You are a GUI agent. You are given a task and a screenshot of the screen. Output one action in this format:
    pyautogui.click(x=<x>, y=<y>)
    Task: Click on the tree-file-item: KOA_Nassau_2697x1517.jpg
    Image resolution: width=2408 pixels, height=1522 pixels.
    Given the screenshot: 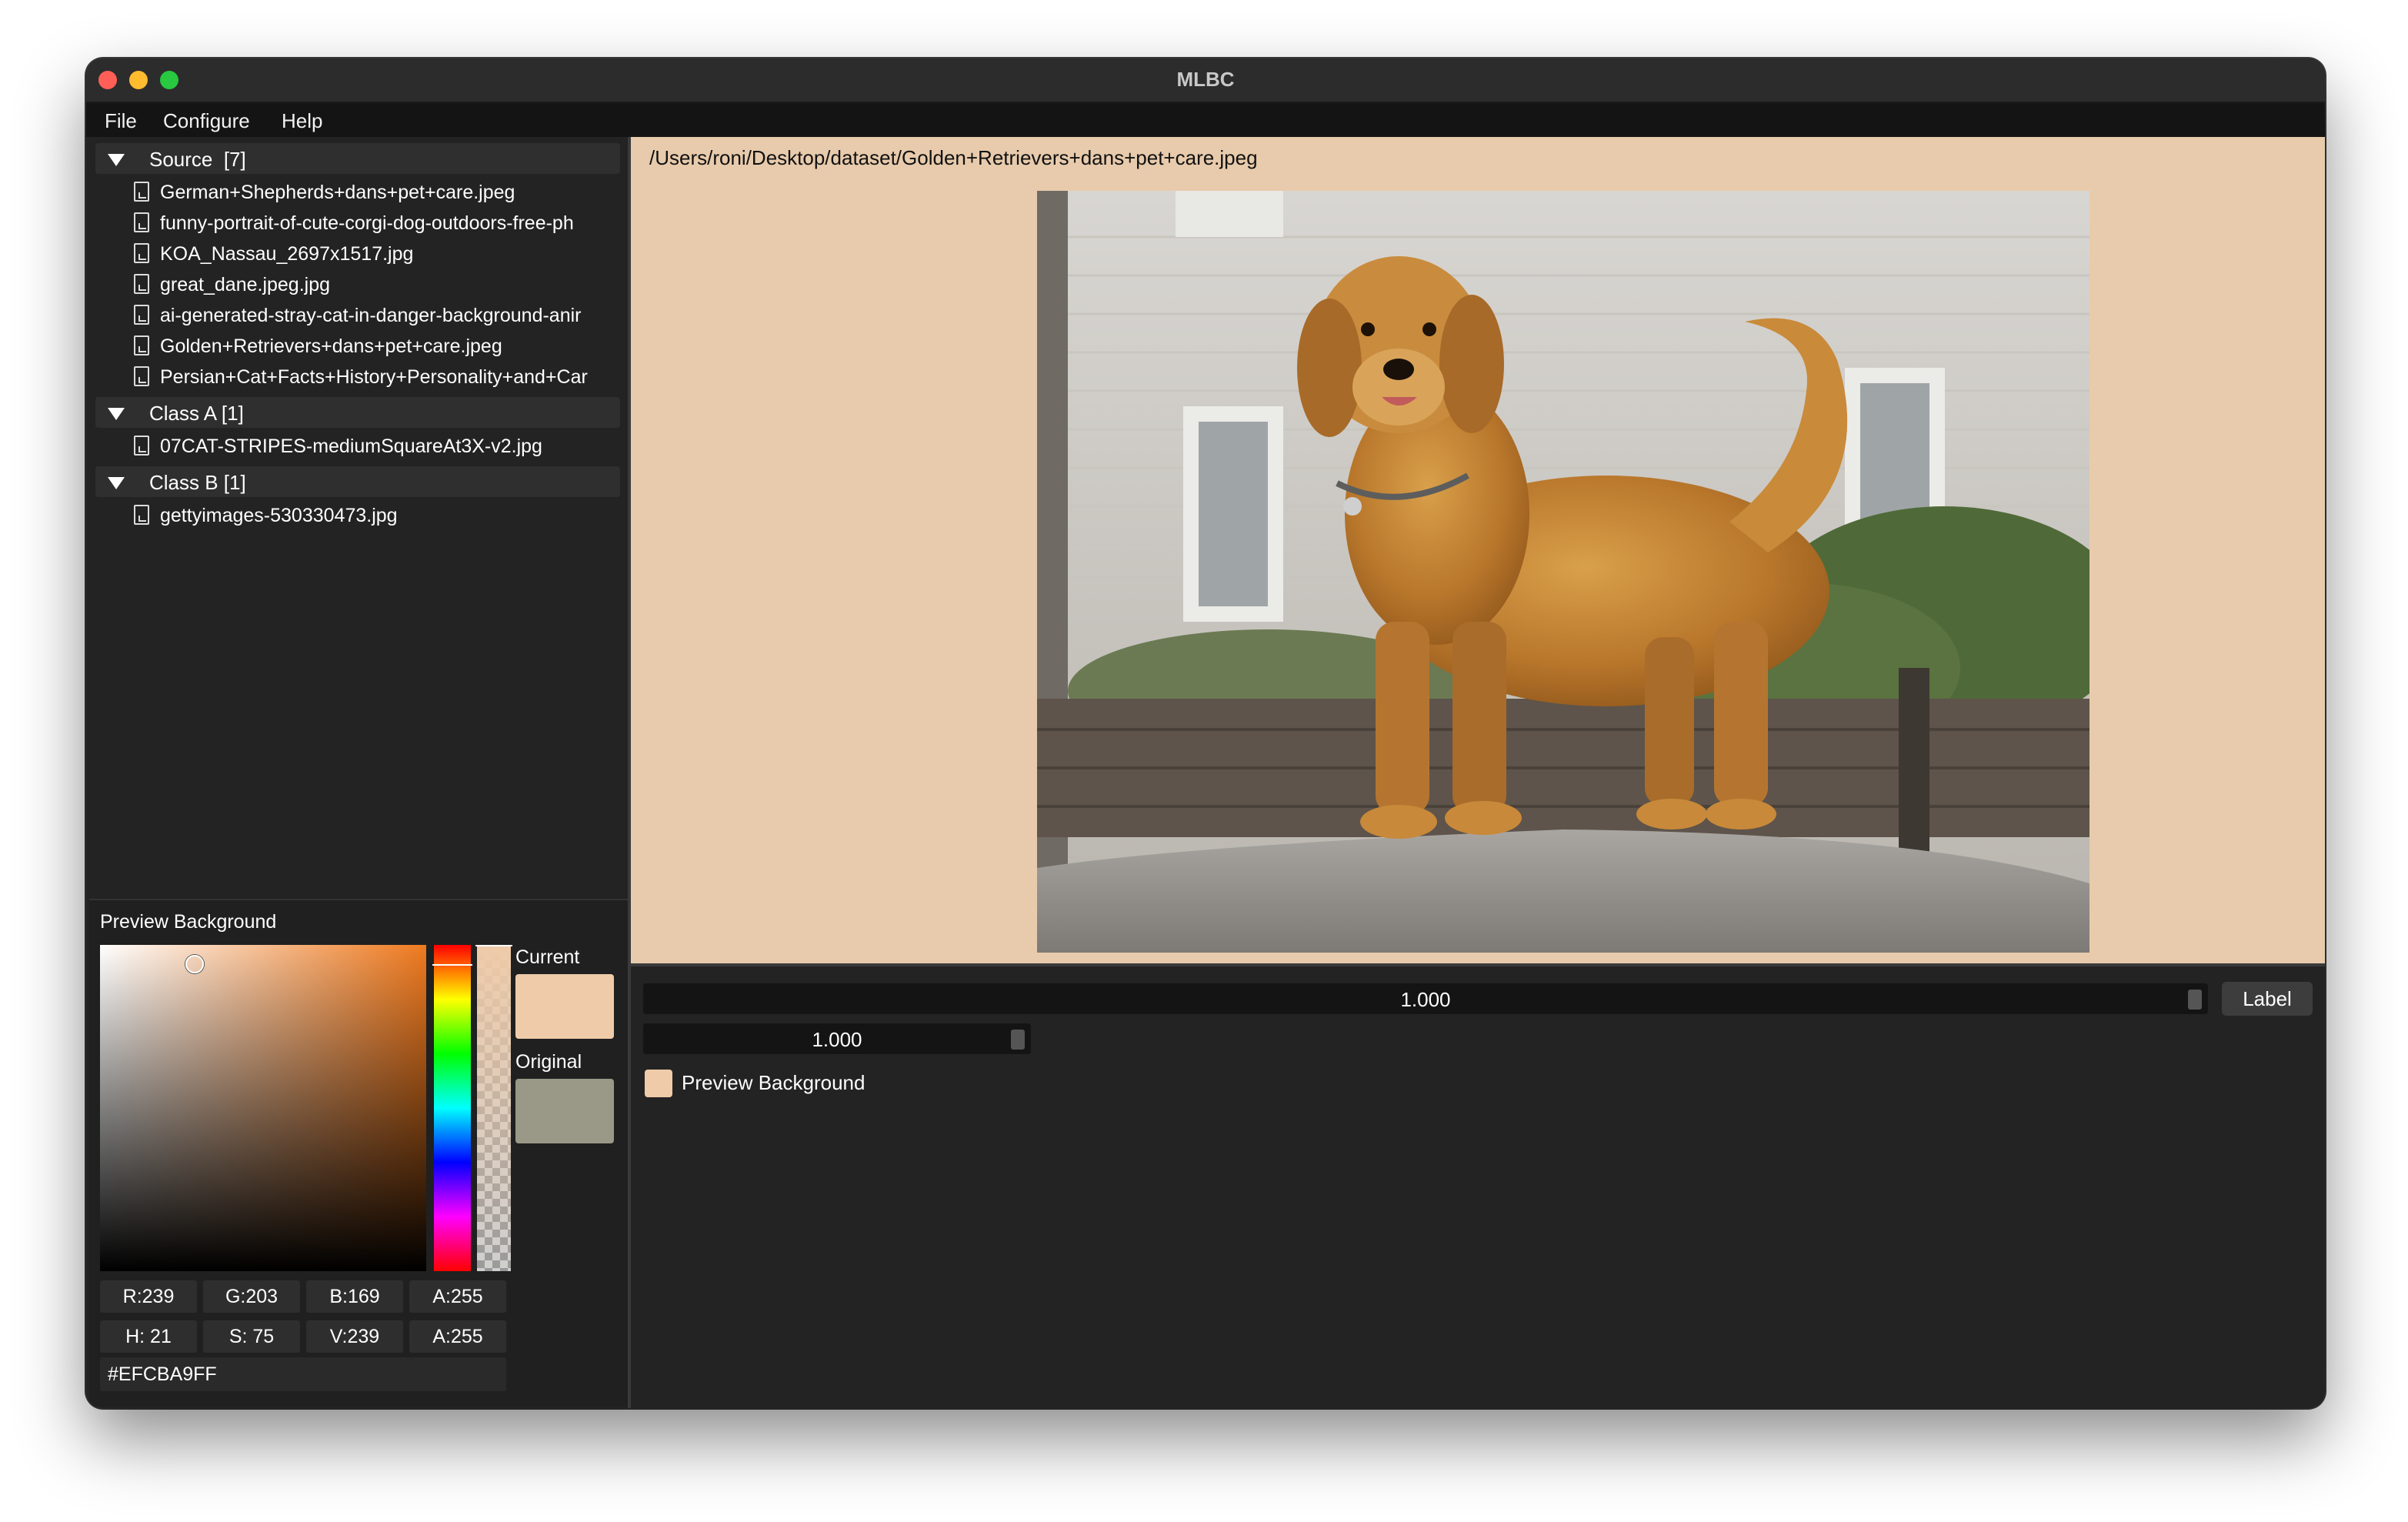 What is the action you would take?
    pyautogui.click(x=355, y=254)
    